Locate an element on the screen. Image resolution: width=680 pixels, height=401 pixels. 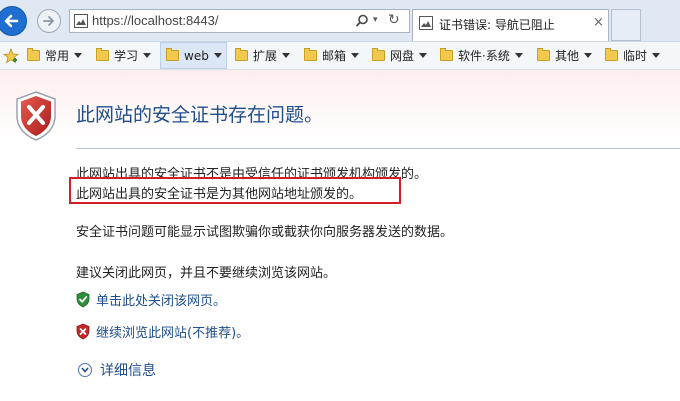
favorites-folder-label: 软件·系统 is located at coordinates (484, 56).